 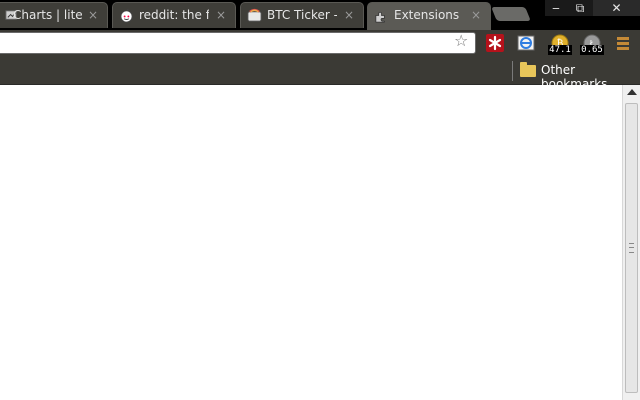 I want to click on scroll-up-arrow-icon, so click(x=632, y=92).